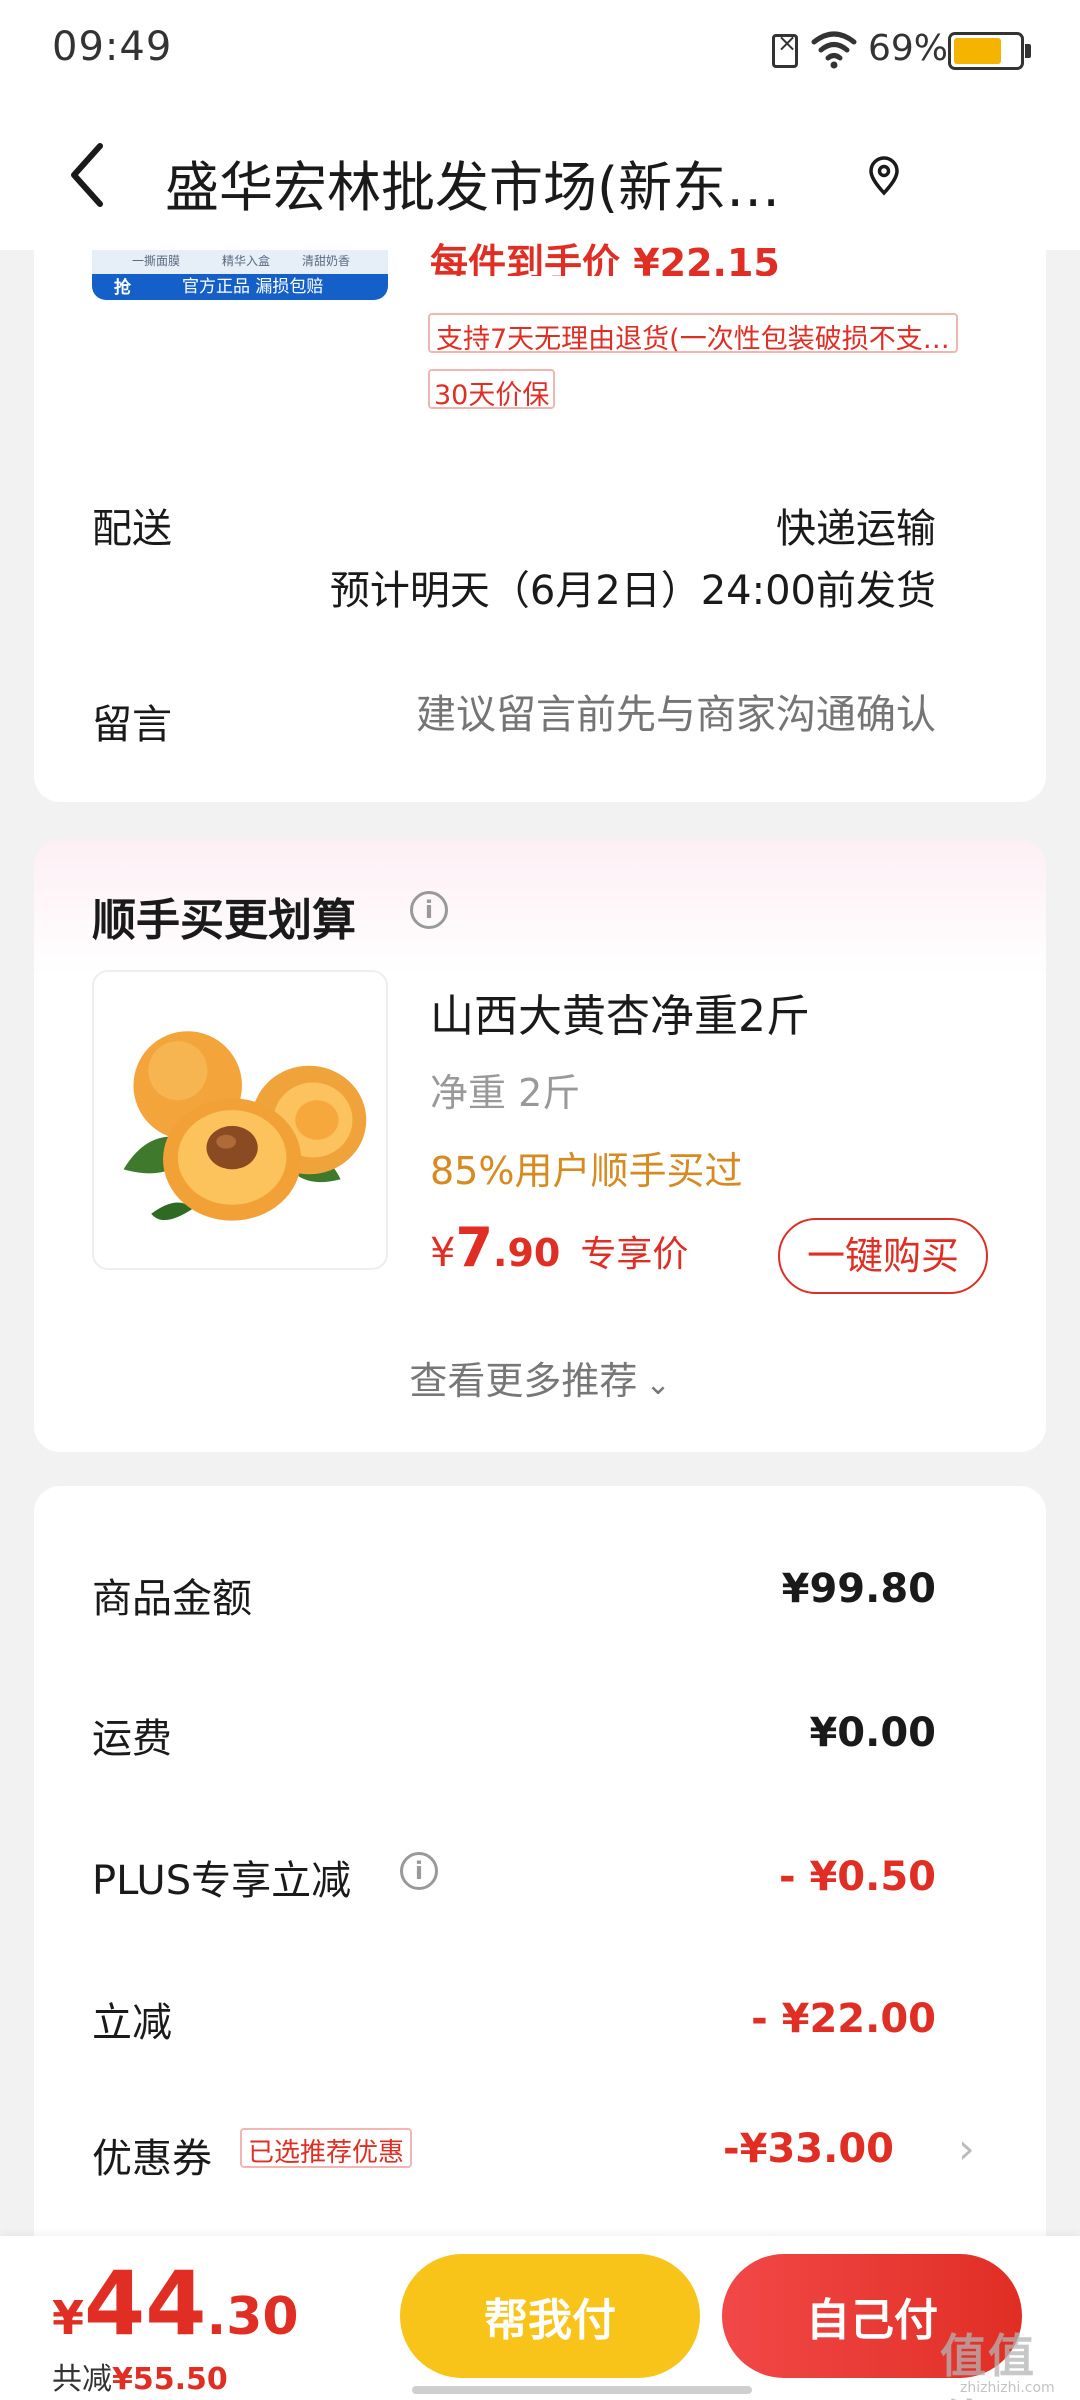 This screenshot has width=1080, height=2400. What do you see at coordinates (785, 48) in the screenshot?
I see `no-sim-icon` at bounding box center [785, 48].